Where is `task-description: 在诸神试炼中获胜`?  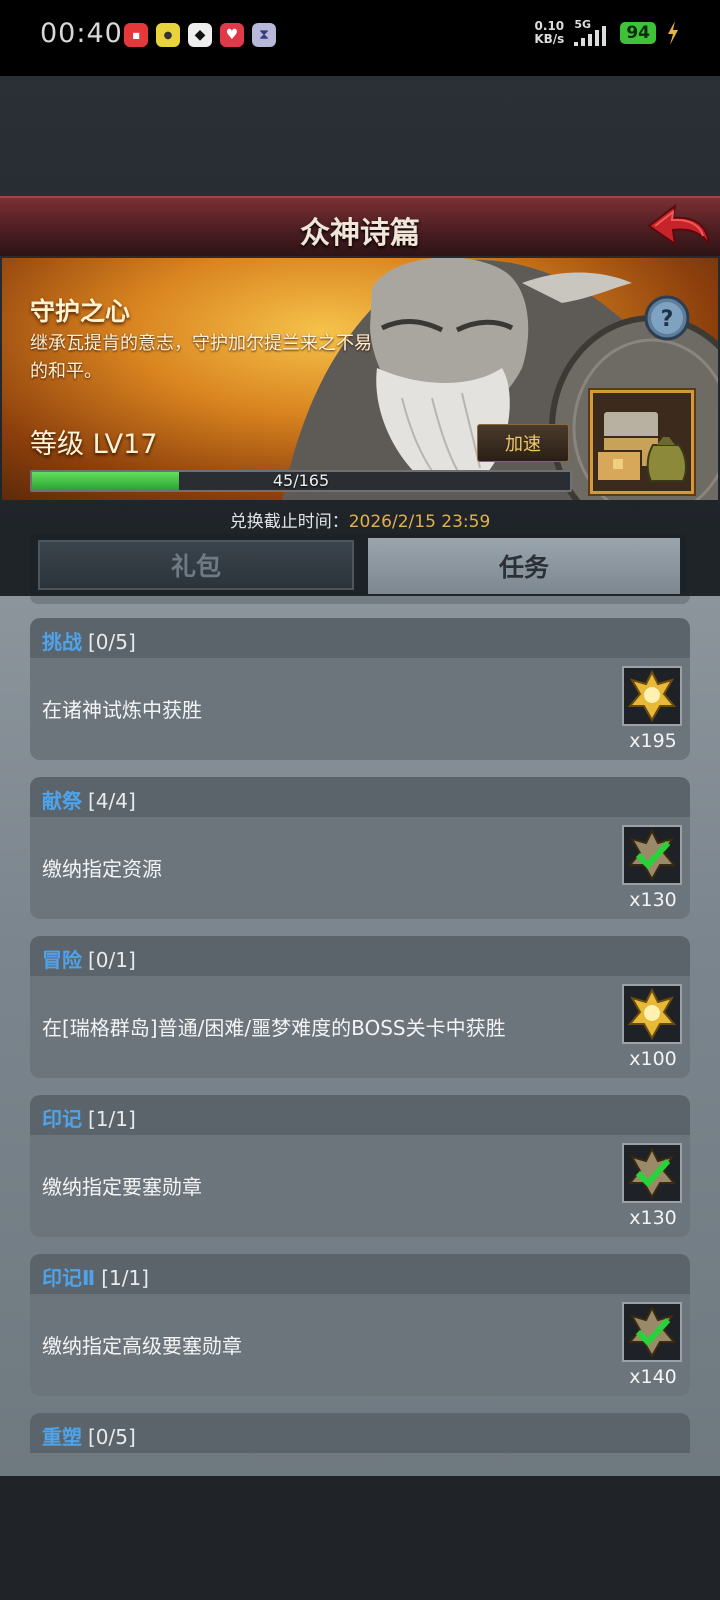
task-description: 在诸神试炼中获胜 is located at coordinates (122, 710).